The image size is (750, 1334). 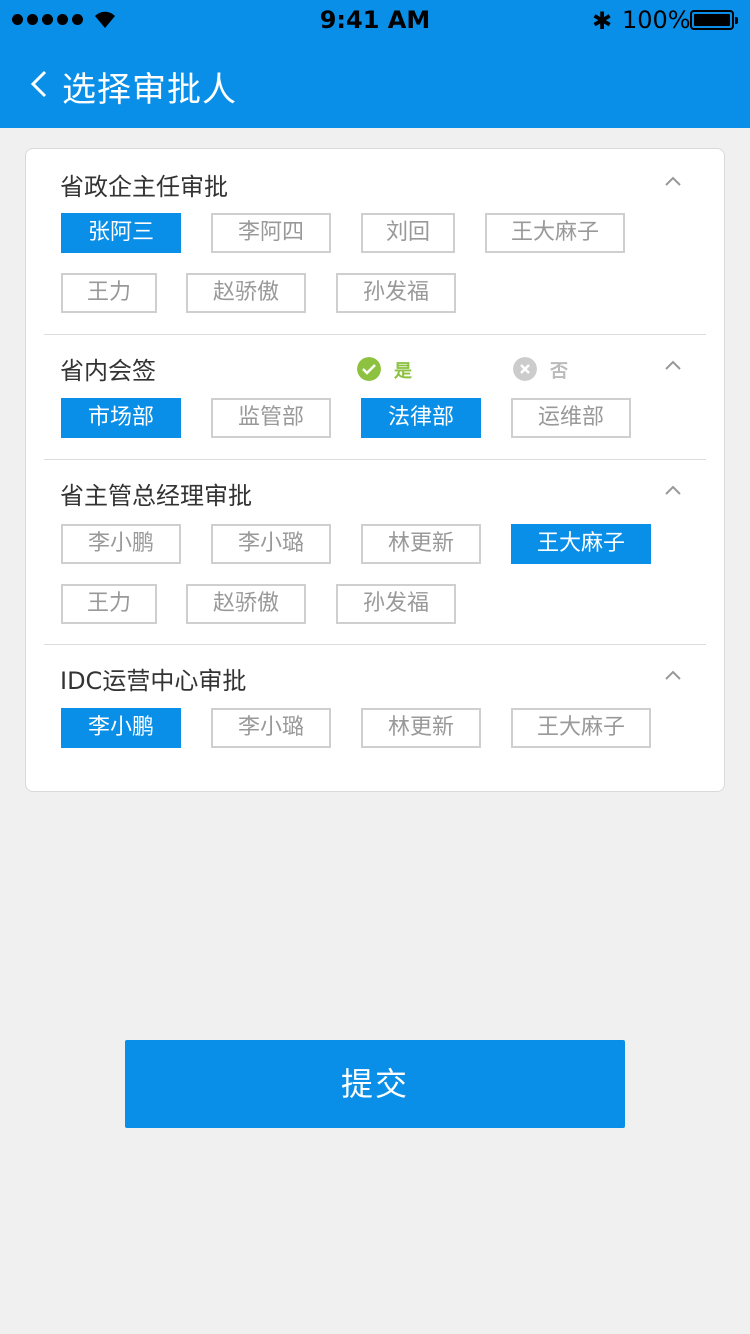 What do you see at coordinates (375, 20) in the screenshot?
I see `status-bar: 9:41 AM ✱ 100%` at bounding box center [375, 20].